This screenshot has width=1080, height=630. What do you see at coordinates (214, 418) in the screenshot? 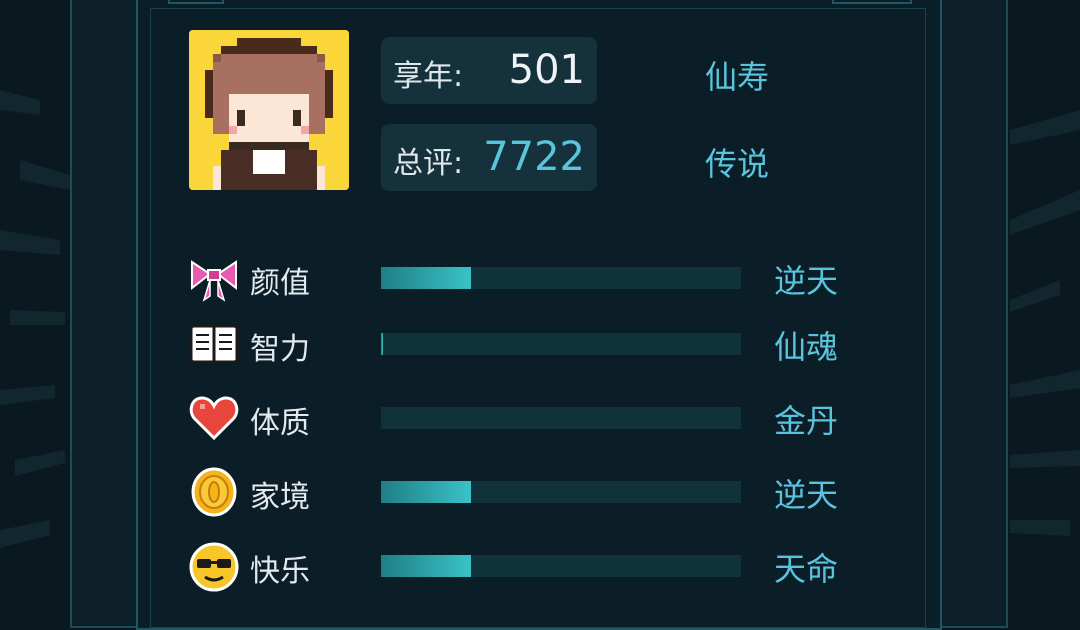
I see `heart-icon` at bounding box center [214, 418].